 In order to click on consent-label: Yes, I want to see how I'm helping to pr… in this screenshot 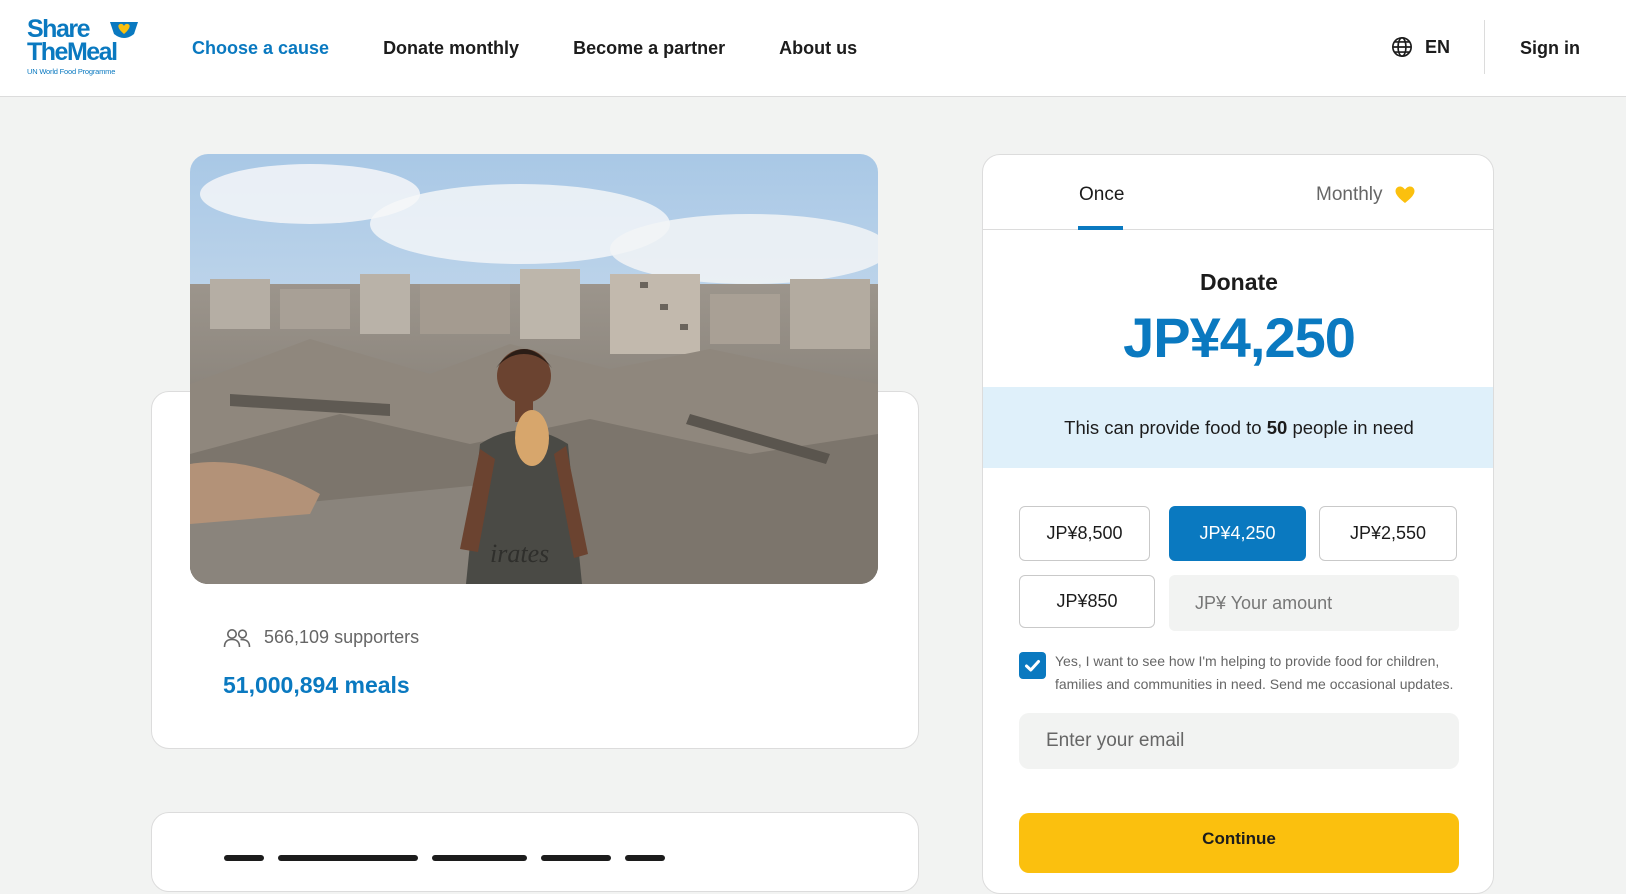, I will do `click(1254, 672)`.